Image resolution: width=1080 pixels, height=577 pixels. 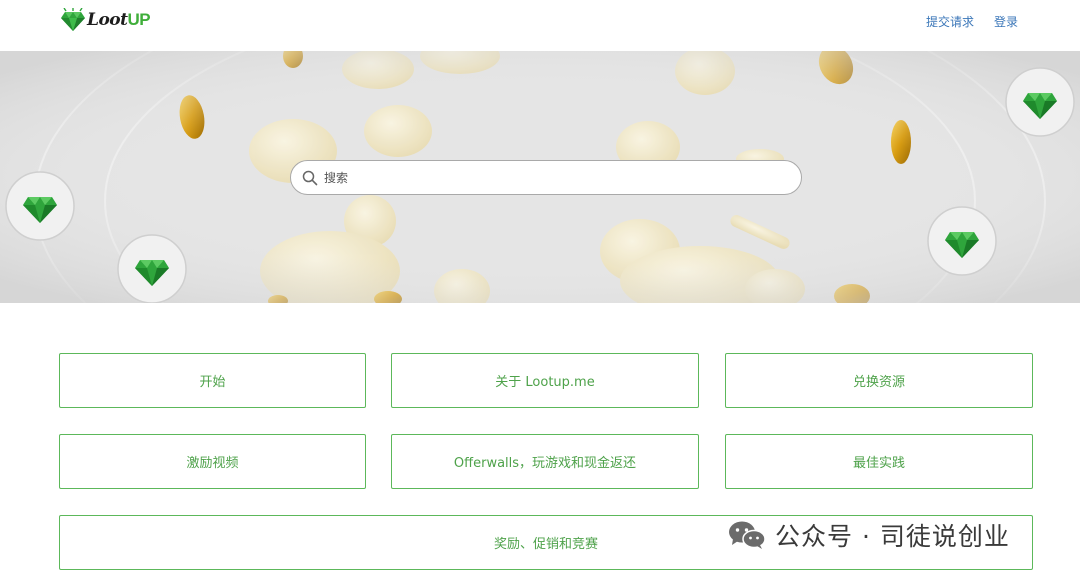 I want to click on category-about-lootup: 关于 Lootup.me, so click(x=545, y=380).